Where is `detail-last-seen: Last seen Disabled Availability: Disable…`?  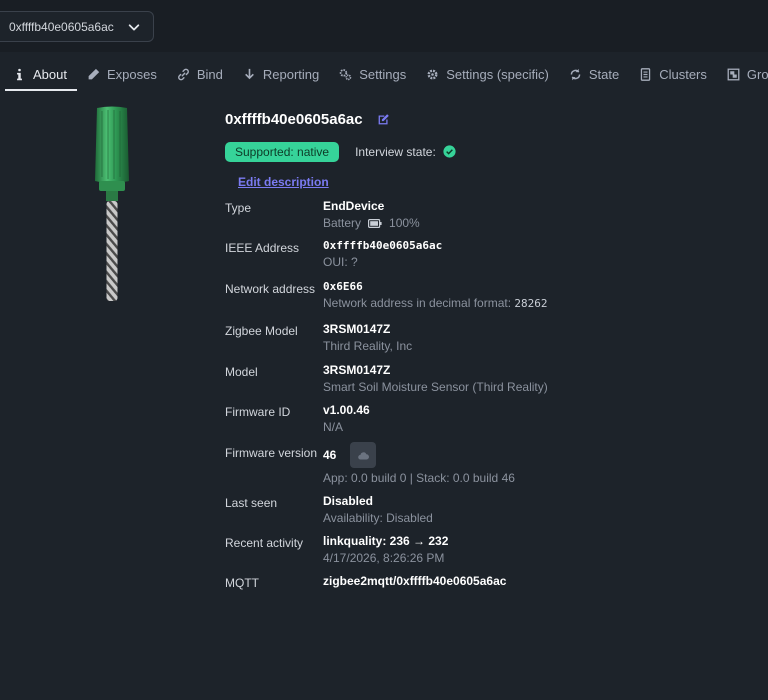 detail-last-seen: Last seen Disabled Availability: Disable… is located at coordinates (329, 509).